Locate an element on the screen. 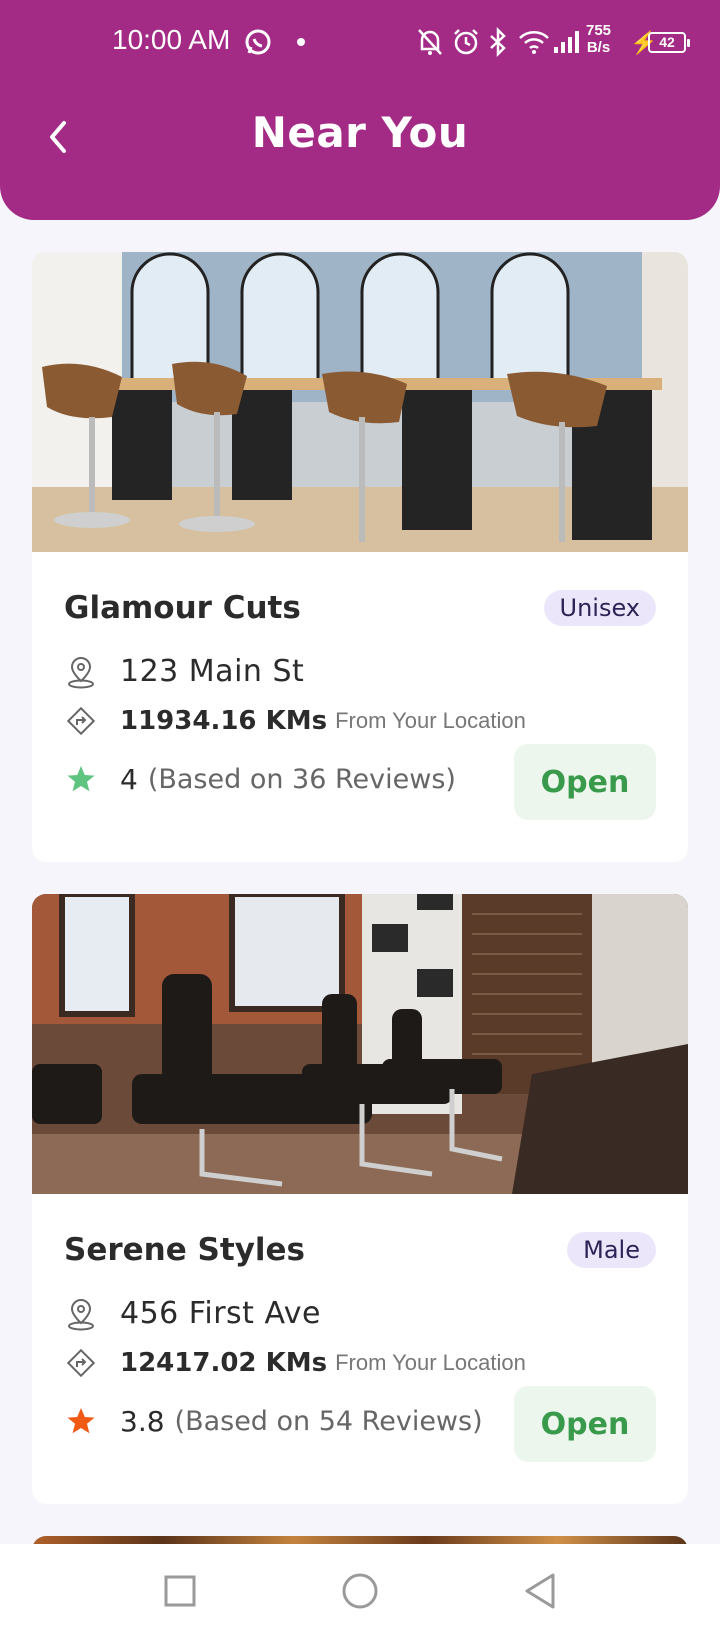 The height and width of the screenshot is (1640, 720). distance-row: 12417.02 KMs From Your Location is located at coordinates (295, 1363).